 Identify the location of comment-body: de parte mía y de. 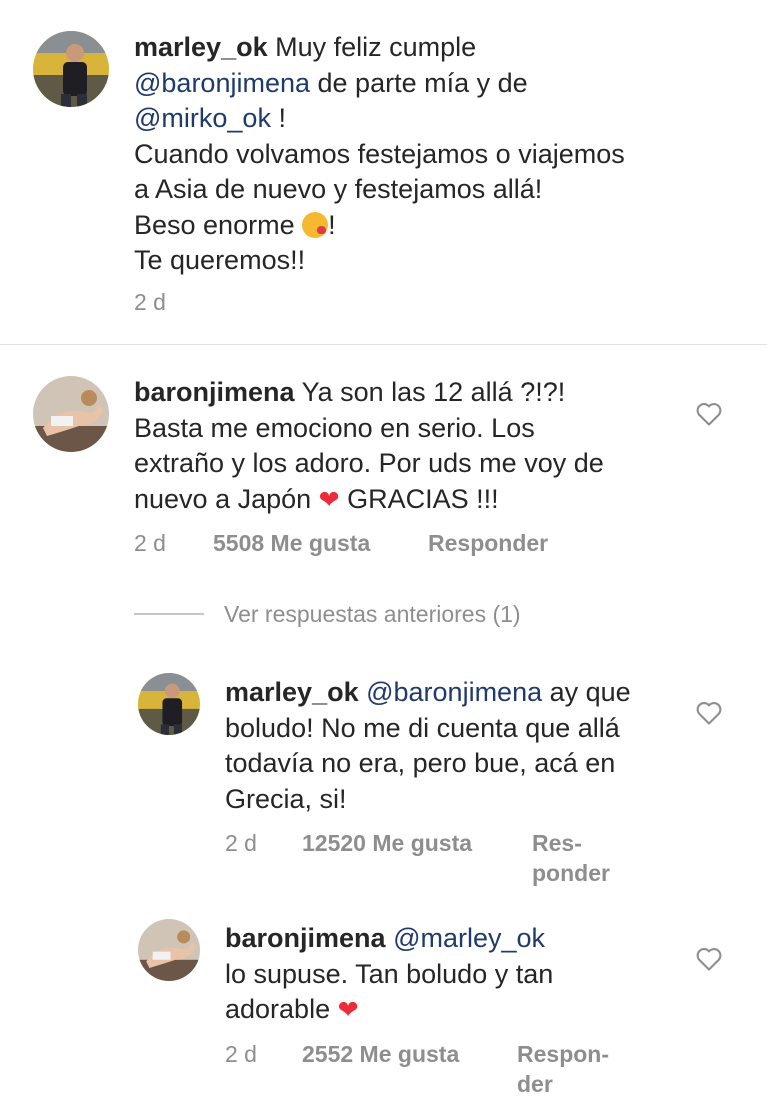
(419, 82).